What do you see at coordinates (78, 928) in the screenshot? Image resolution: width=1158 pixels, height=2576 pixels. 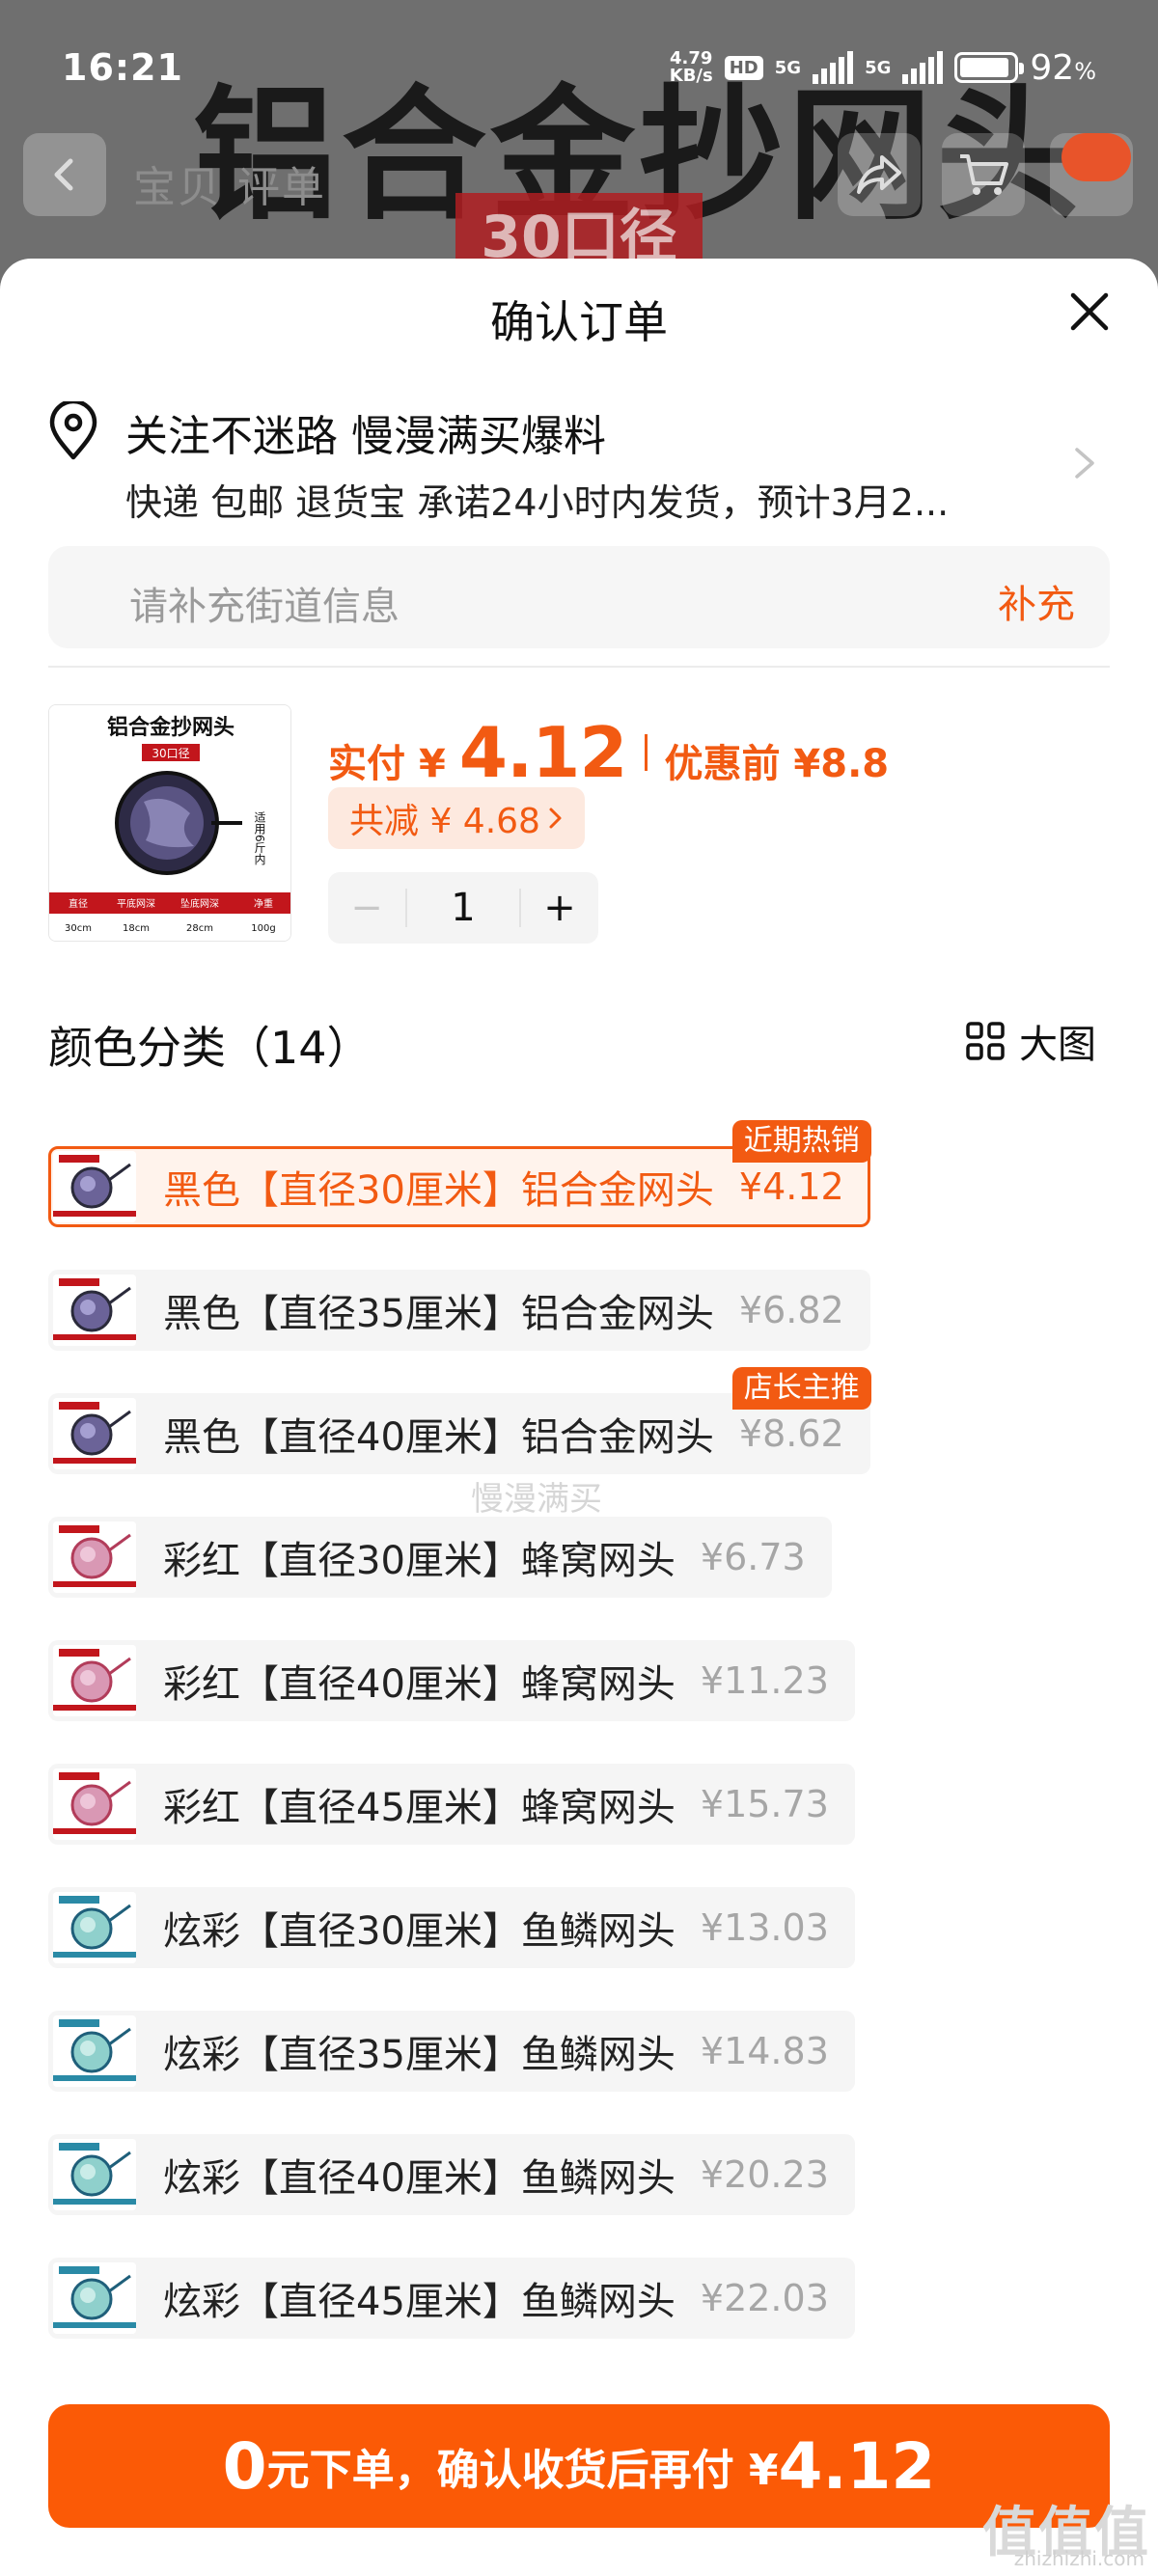 I see `spec-value: 30cm` at bounding box center [78, 928].